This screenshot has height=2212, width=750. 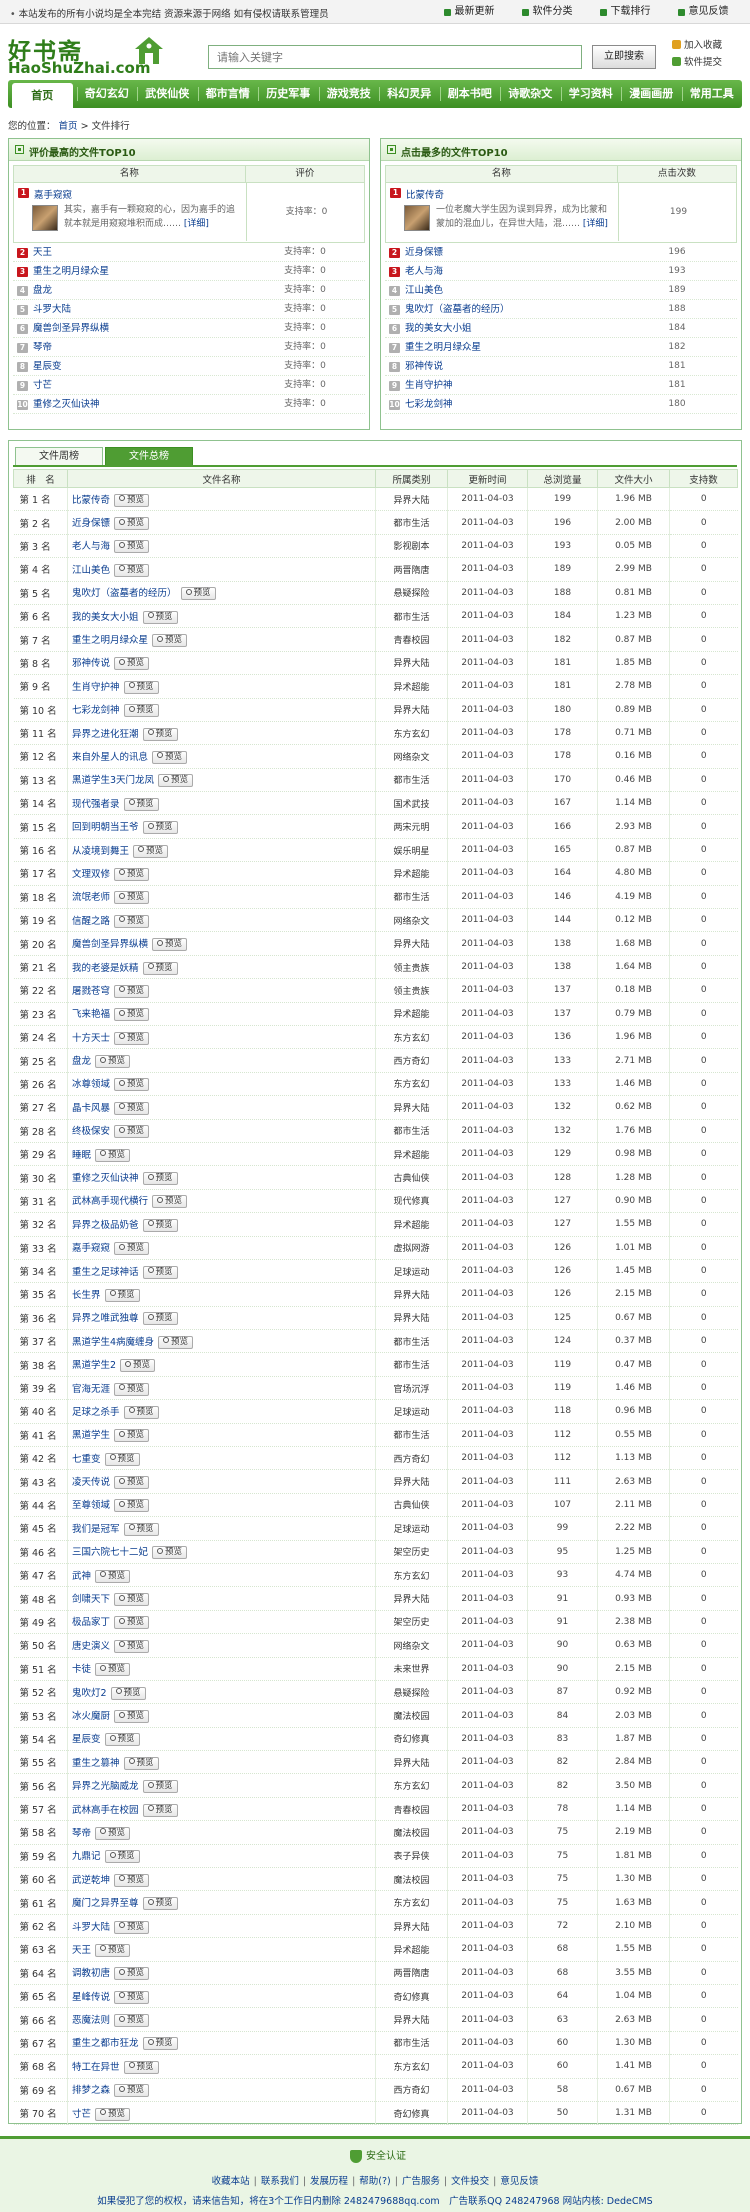 I want to click on file-name-link: 黑道学生2, so click(x=94, y=1365).